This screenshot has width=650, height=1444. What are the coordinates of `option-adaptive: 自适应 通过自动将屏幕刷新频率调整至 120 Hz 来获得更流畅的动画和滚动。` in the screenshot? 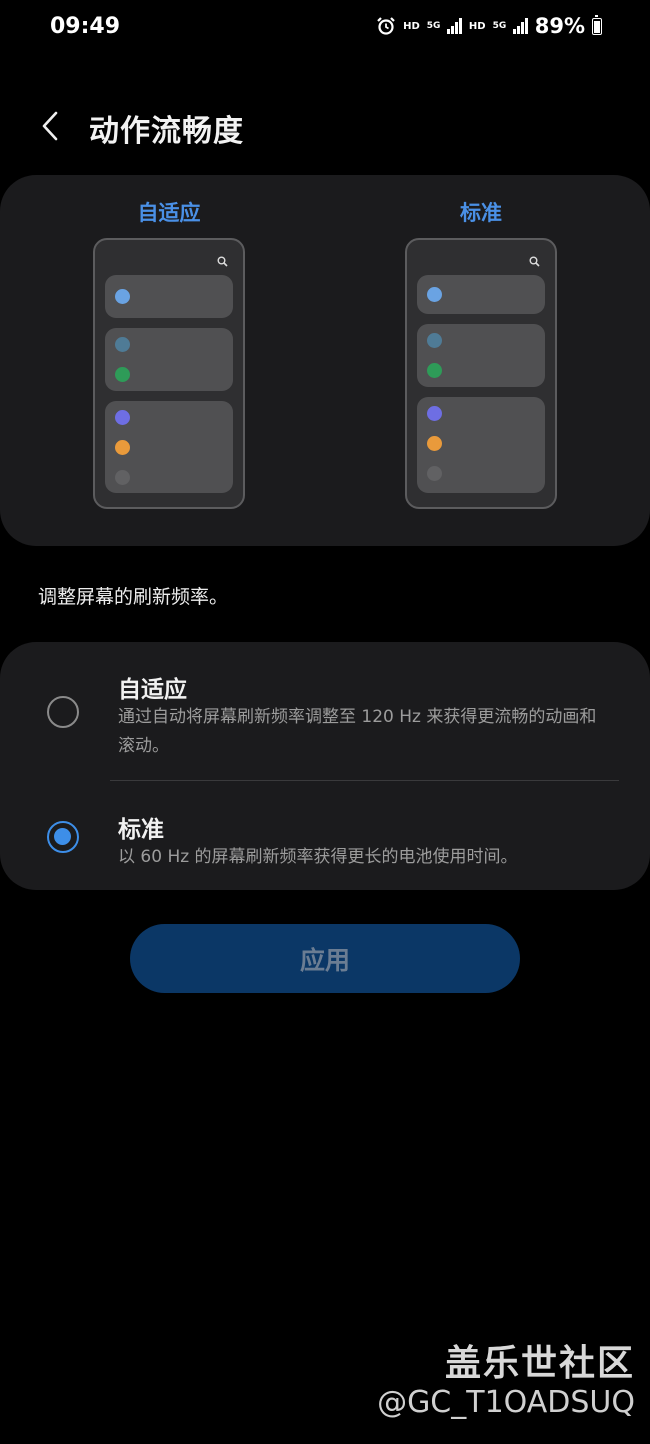 It's located at (325, 726).